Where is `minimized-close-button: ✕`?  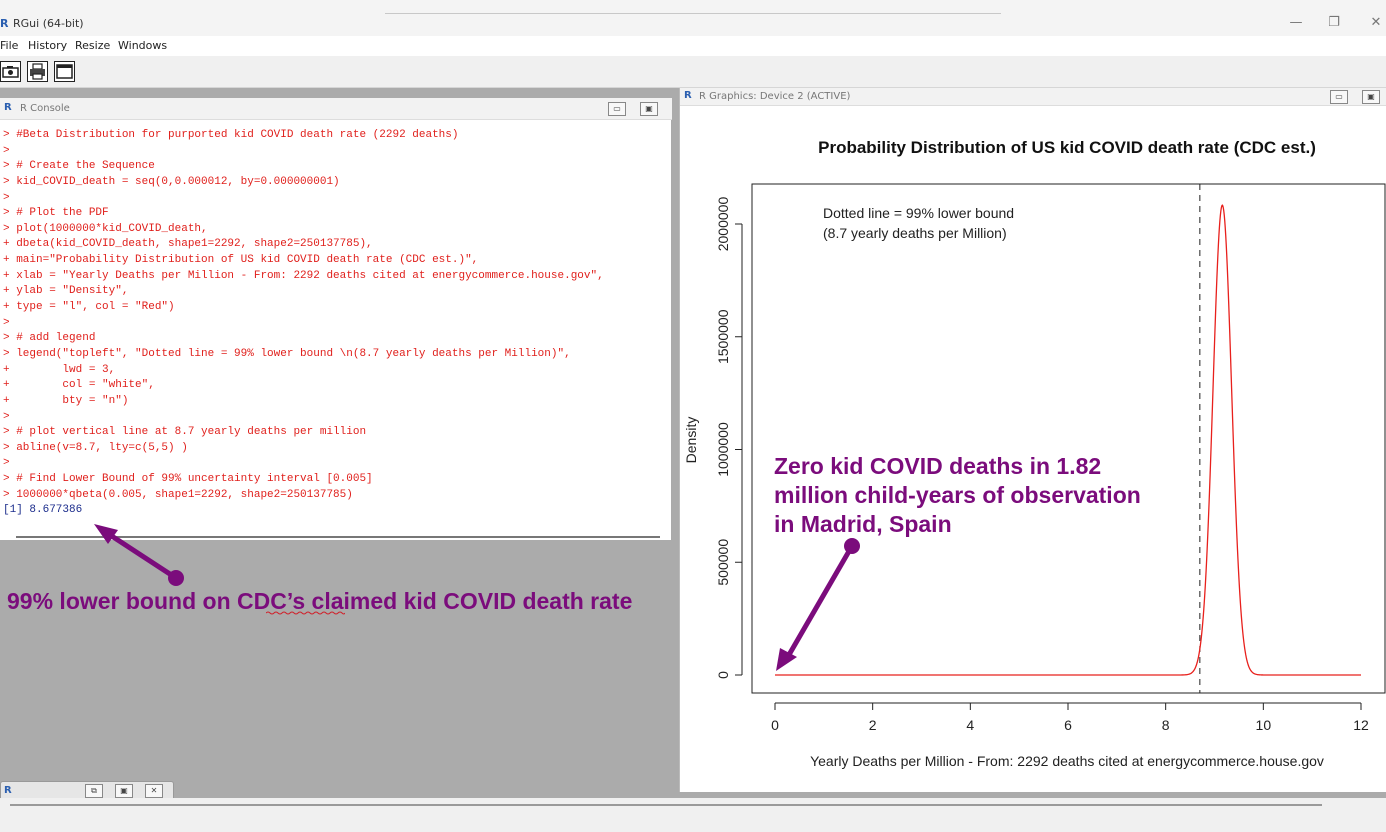
minimized-close-button: ✕ is located at coordinates (154, 791).